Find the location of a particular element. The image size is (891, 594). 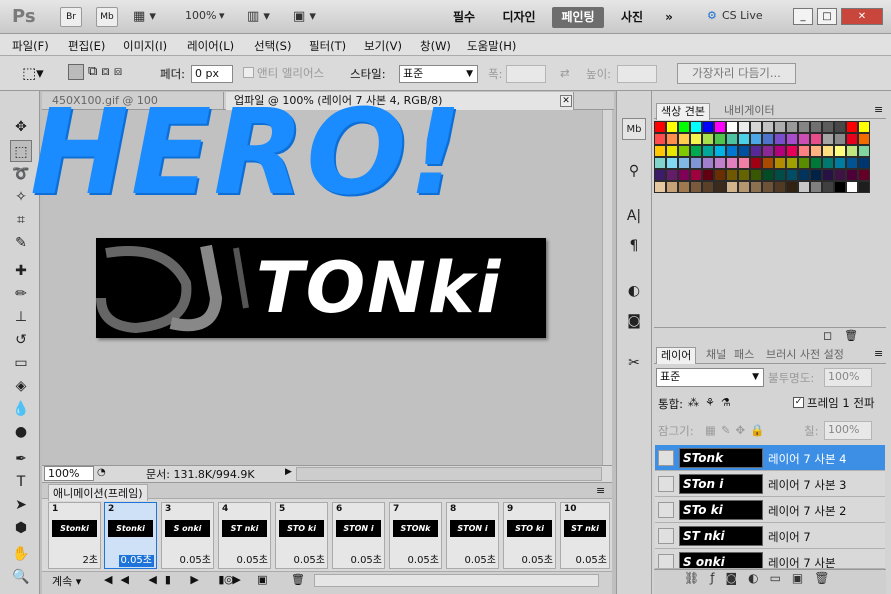

tools-preset-icon: ✂ is located at coordinates (634, 363).